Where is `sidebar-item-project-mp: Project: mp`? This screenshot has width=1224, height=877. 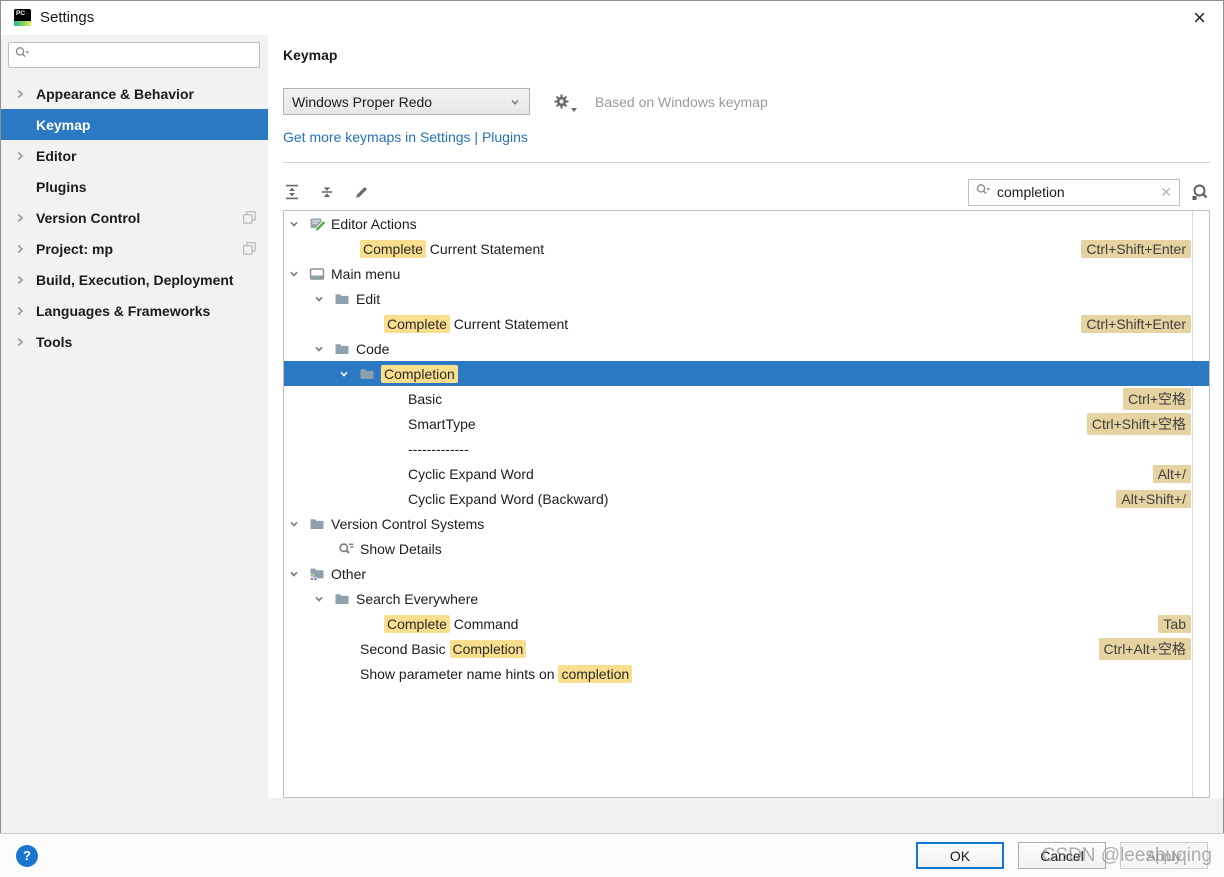
sidebar-item-project-mp: Project: mp is located at coordinates (134, 248).